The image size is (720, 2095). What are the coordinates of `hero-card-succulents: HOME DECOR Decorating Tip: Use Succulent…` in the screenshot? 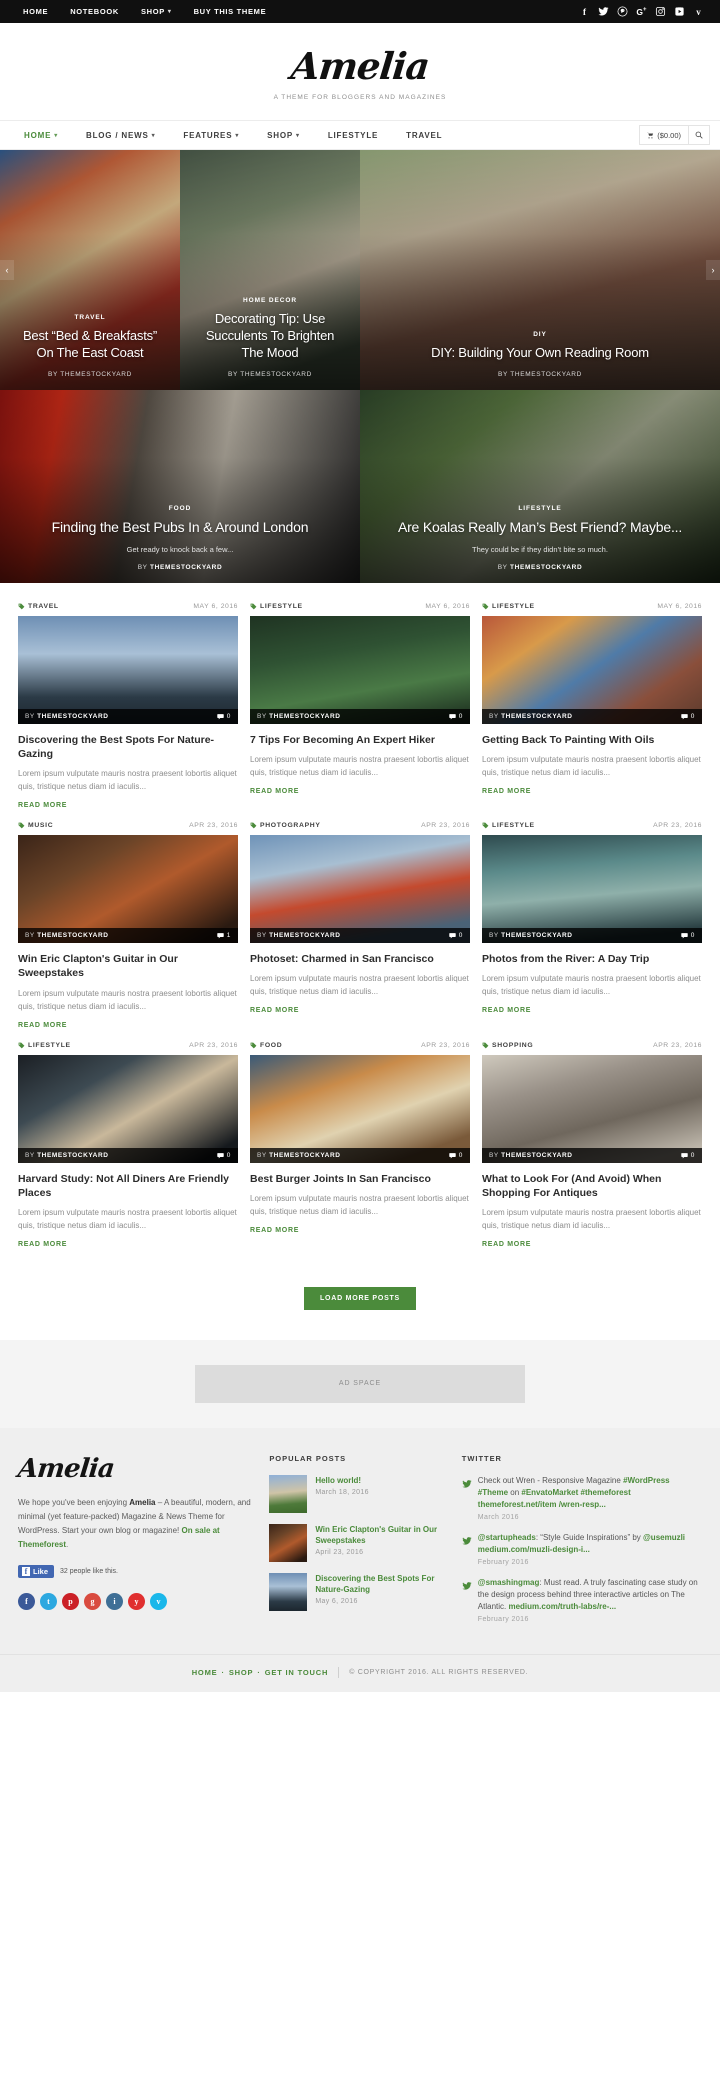 It's located at (270, 270).